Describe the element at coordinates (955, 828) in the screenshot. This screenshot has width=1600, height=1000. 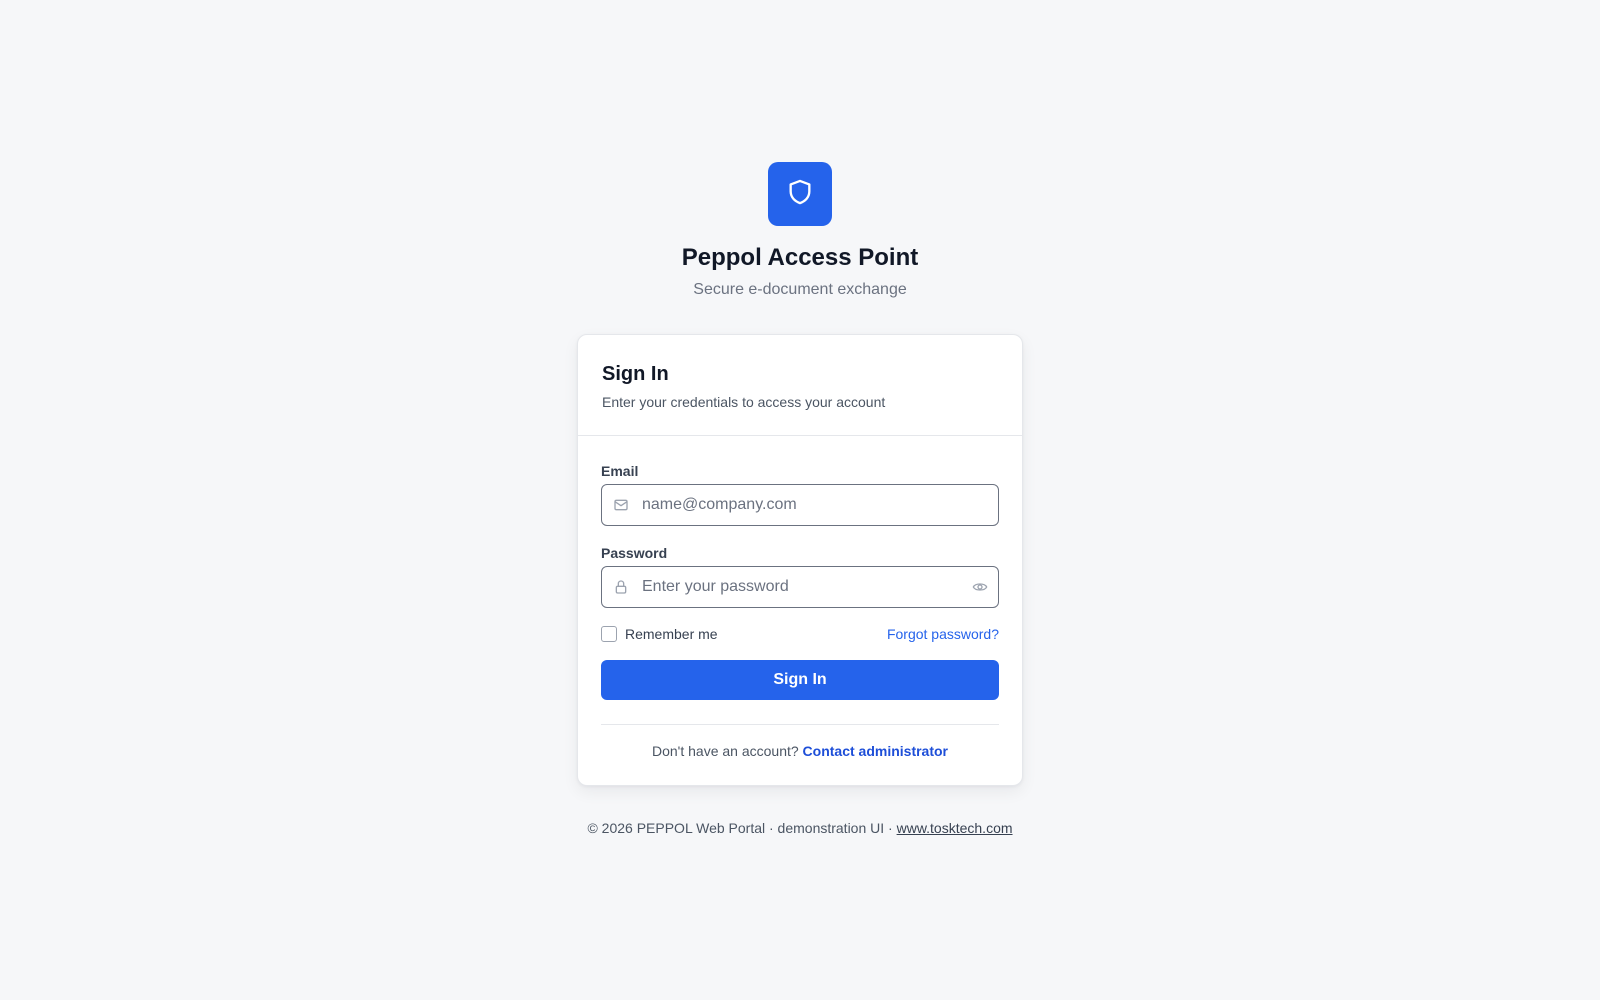
I see `footer-website-link: www.tosktech.com` at that location.